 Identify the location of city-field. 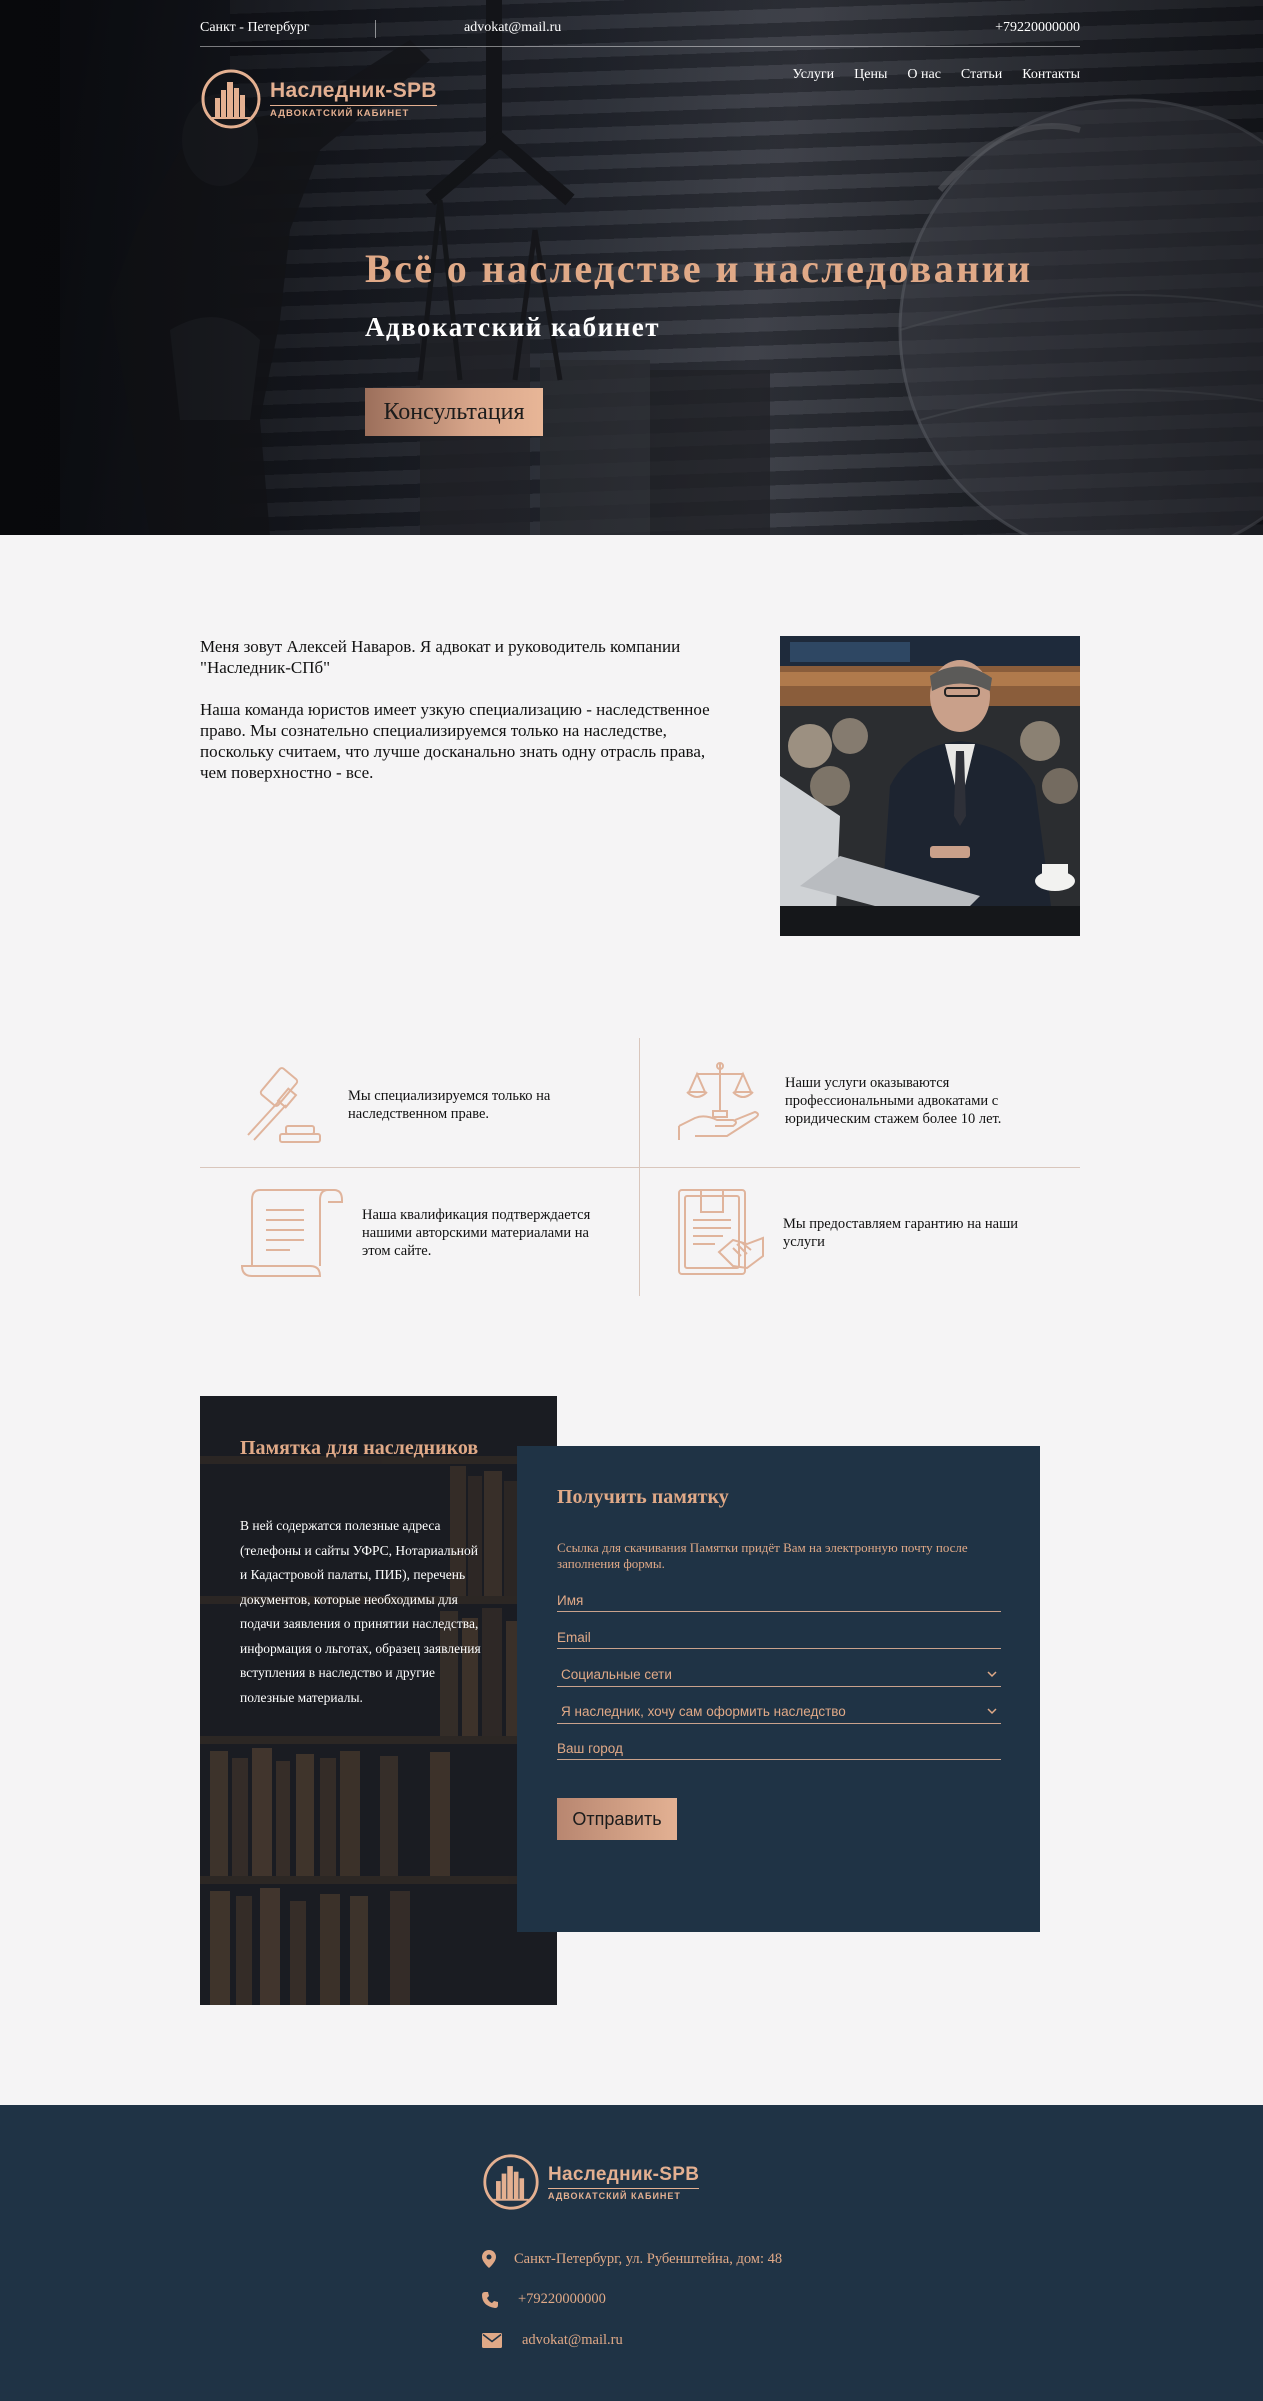
(779, 1749).